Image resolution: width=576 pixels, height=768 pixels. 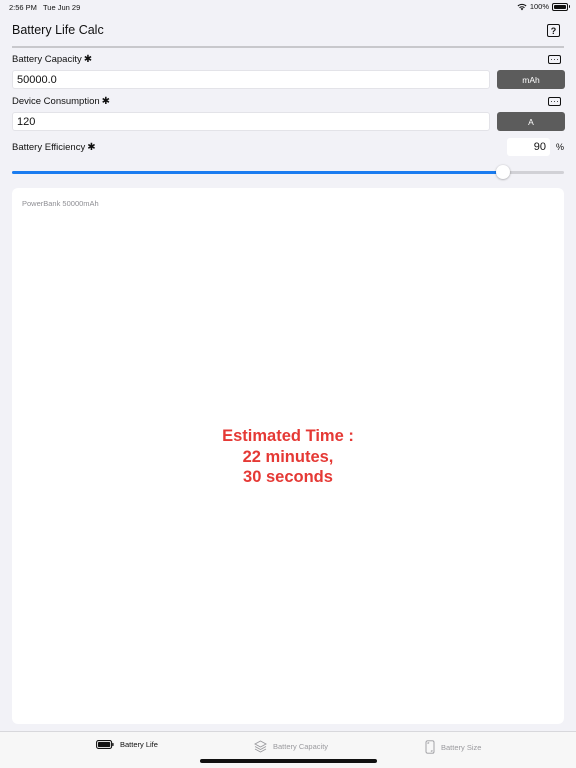 I want to click on tab-battery-life-label: Battery Life, so click(x=139, y=744).